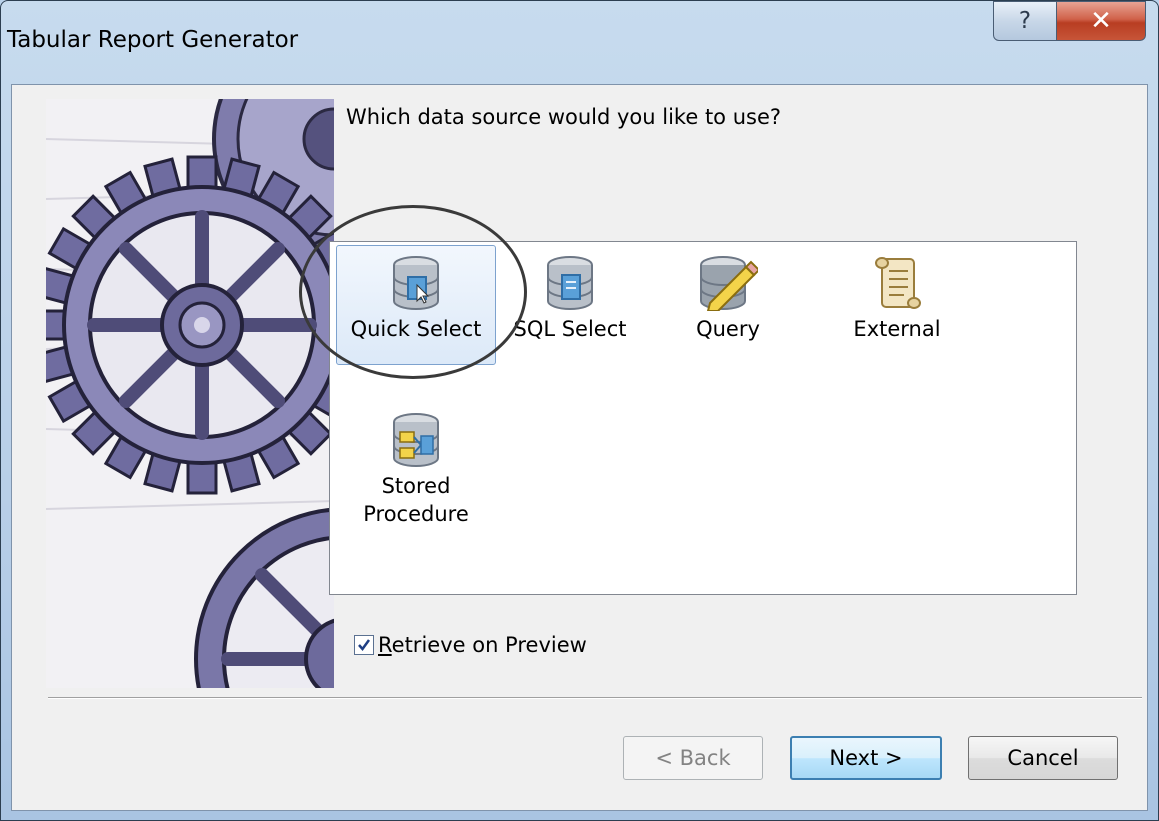  What do you see at coordinates (385, 645) in the screenshot?
I see `mnemonic-letter: R` at bounding box center [385, 645].